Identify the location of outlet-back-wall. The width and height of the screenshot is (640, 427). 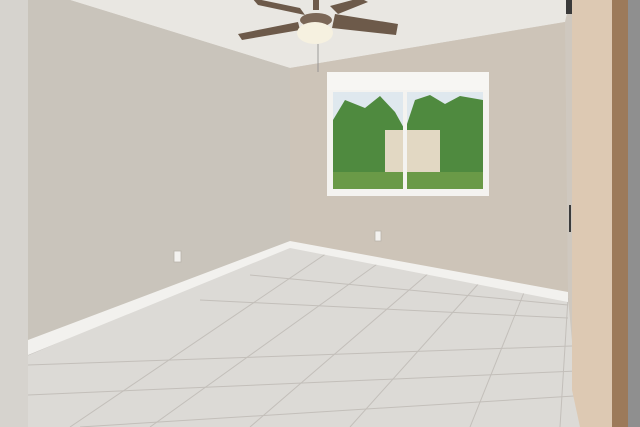
(378, 236).